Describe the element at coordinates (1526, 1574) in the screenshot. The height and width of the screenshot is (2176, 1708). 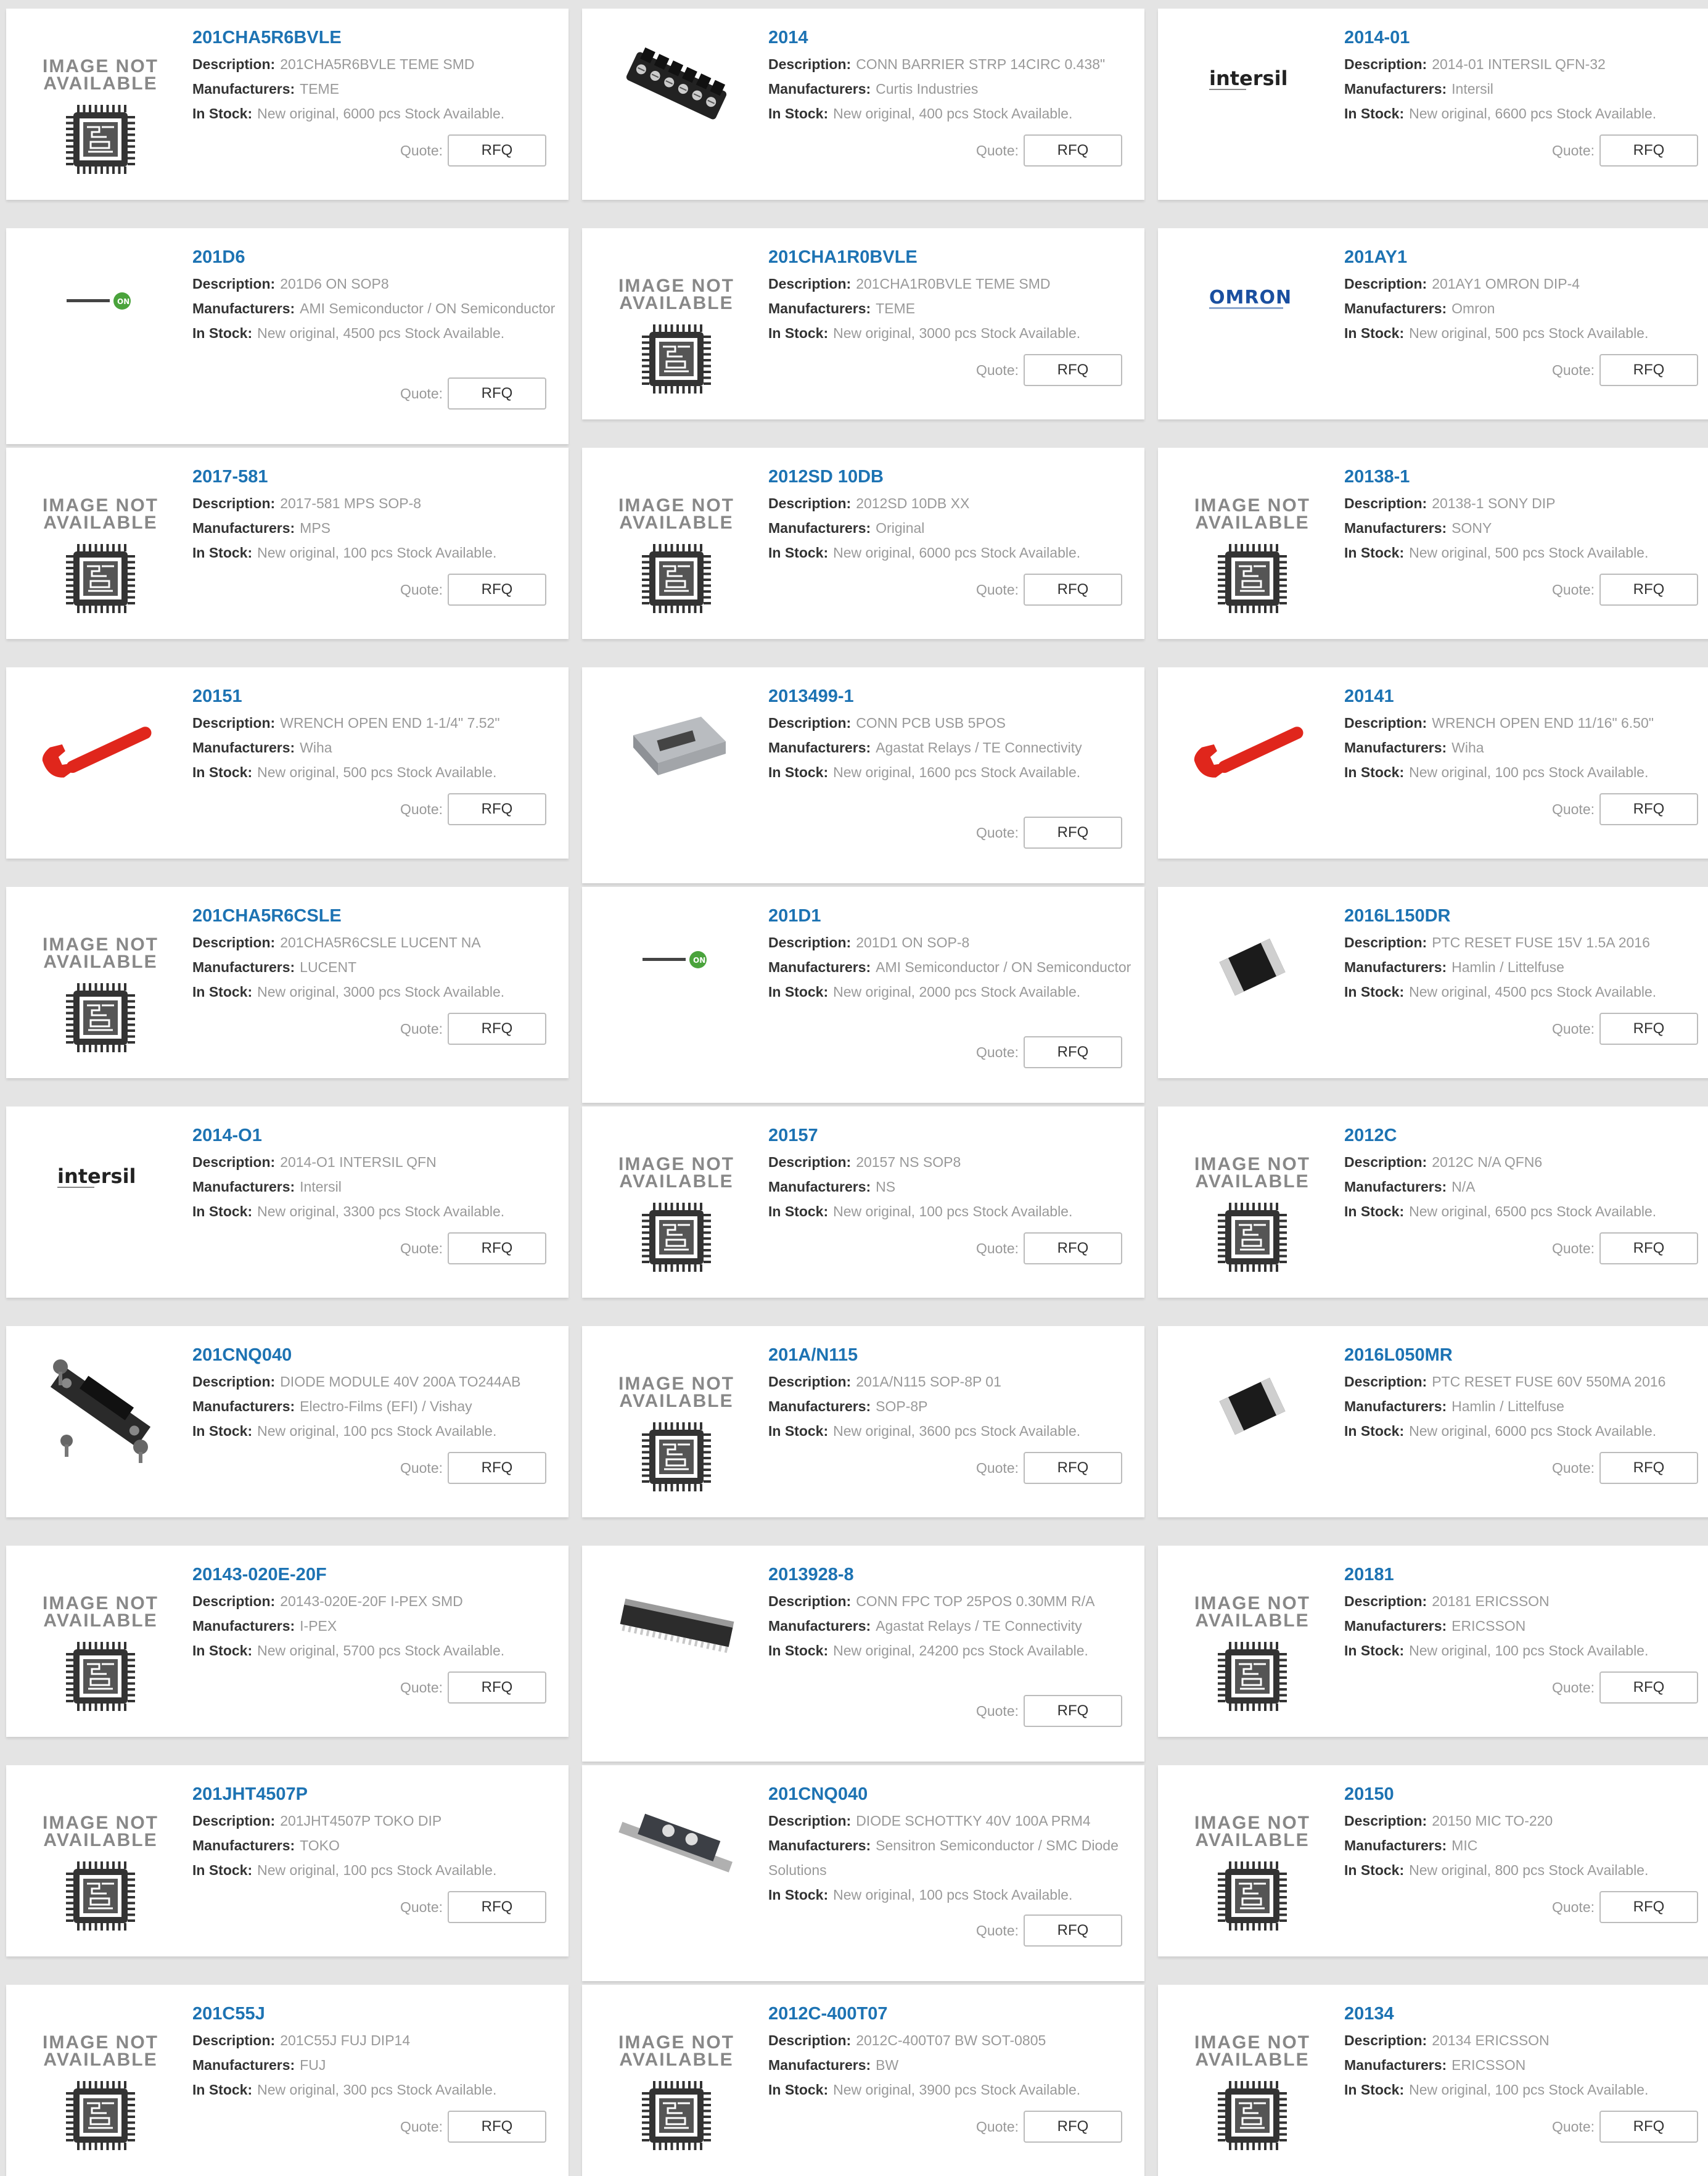
I see `product-title-link: 20181` at that location.